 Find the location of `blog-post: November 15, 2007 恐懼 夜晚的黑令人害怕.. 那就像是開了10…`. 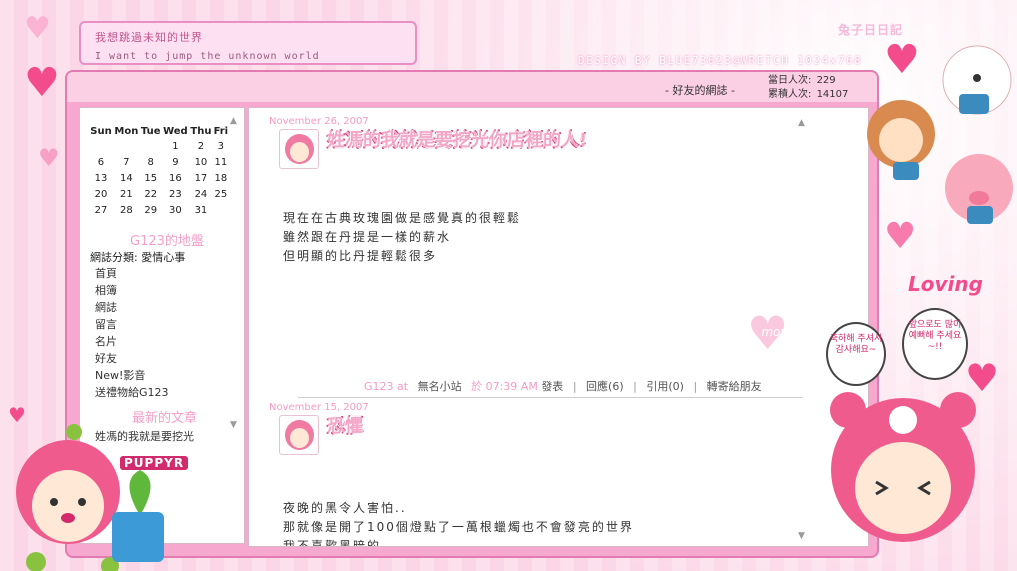

blog-post: November 15, 2007 恐懼 夜晚的黑令人害怕.. 那就像是開了10… is located at coordinates (539, 474).